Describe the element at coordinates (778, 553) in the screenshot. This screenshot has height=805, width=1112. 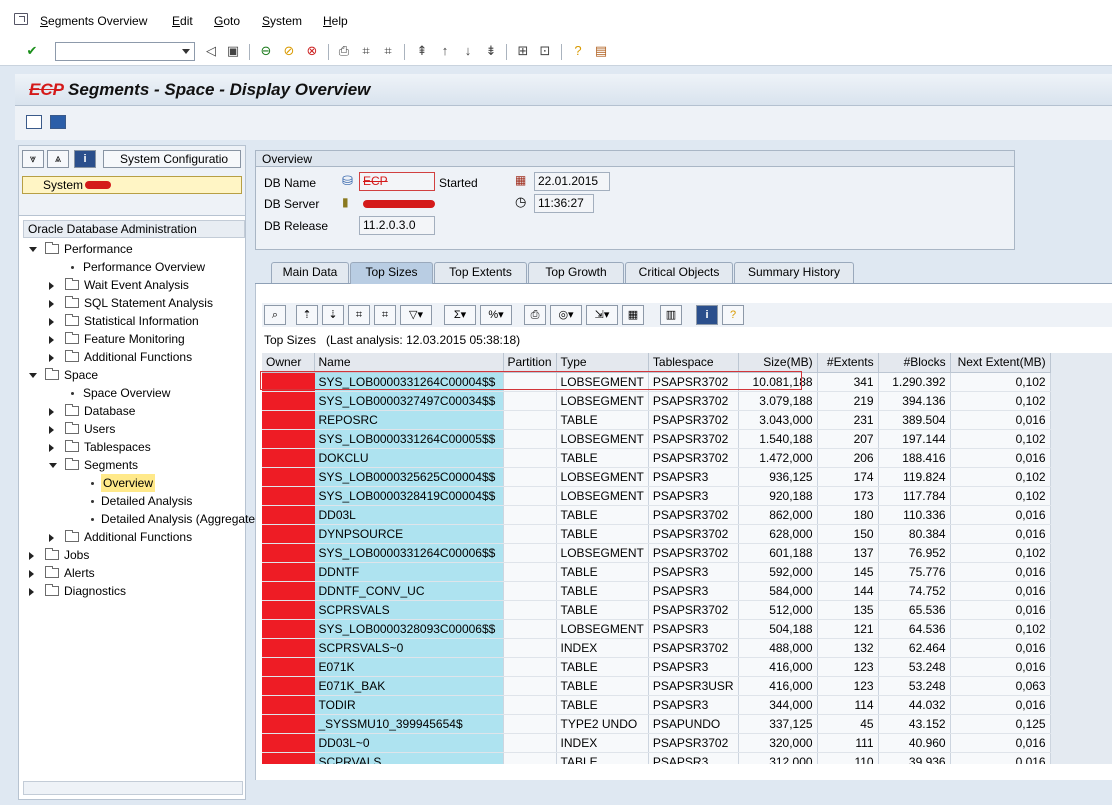
I see `table-cell: 601,188` at that location.